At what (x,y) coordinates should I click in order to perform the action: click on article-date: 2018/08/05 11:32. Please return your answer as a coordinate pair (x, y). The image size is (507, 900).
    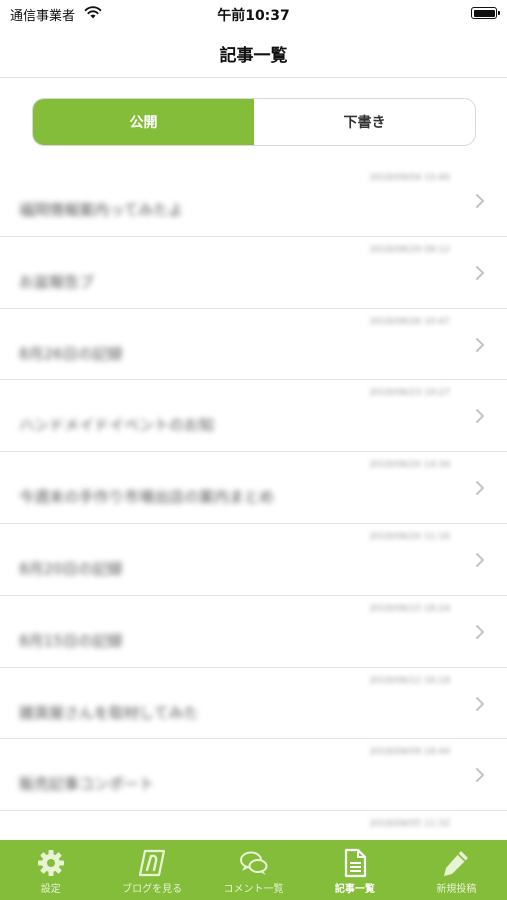
    Looking at the image, I should click on (409, 824).